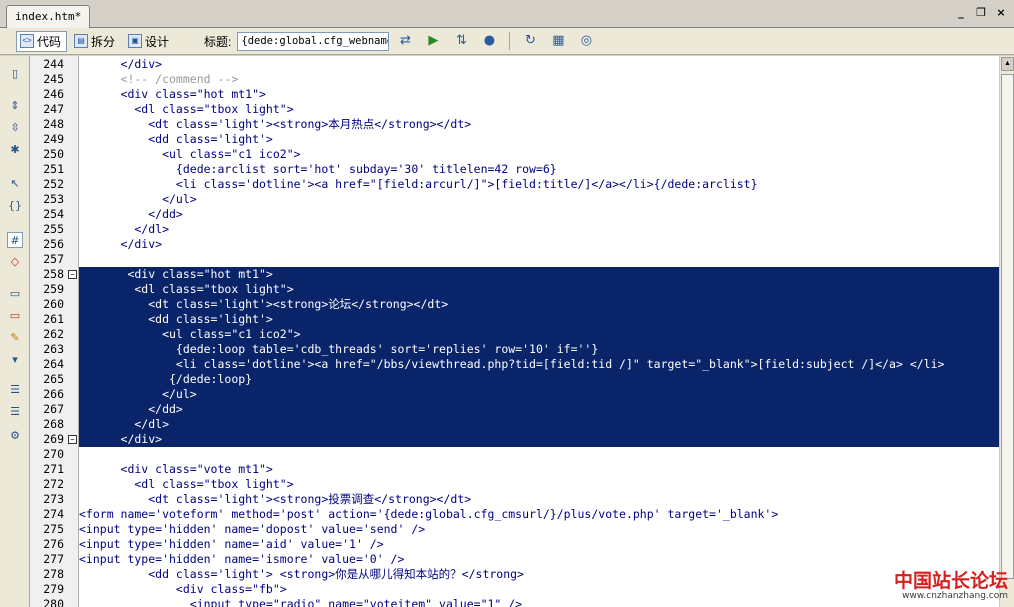 This screenshot has width=1014, height=607. What do you see at coordinates (558, 41) in the screenshot?
I see `view-options-icon: ▦` at bounding box center [558, 41].